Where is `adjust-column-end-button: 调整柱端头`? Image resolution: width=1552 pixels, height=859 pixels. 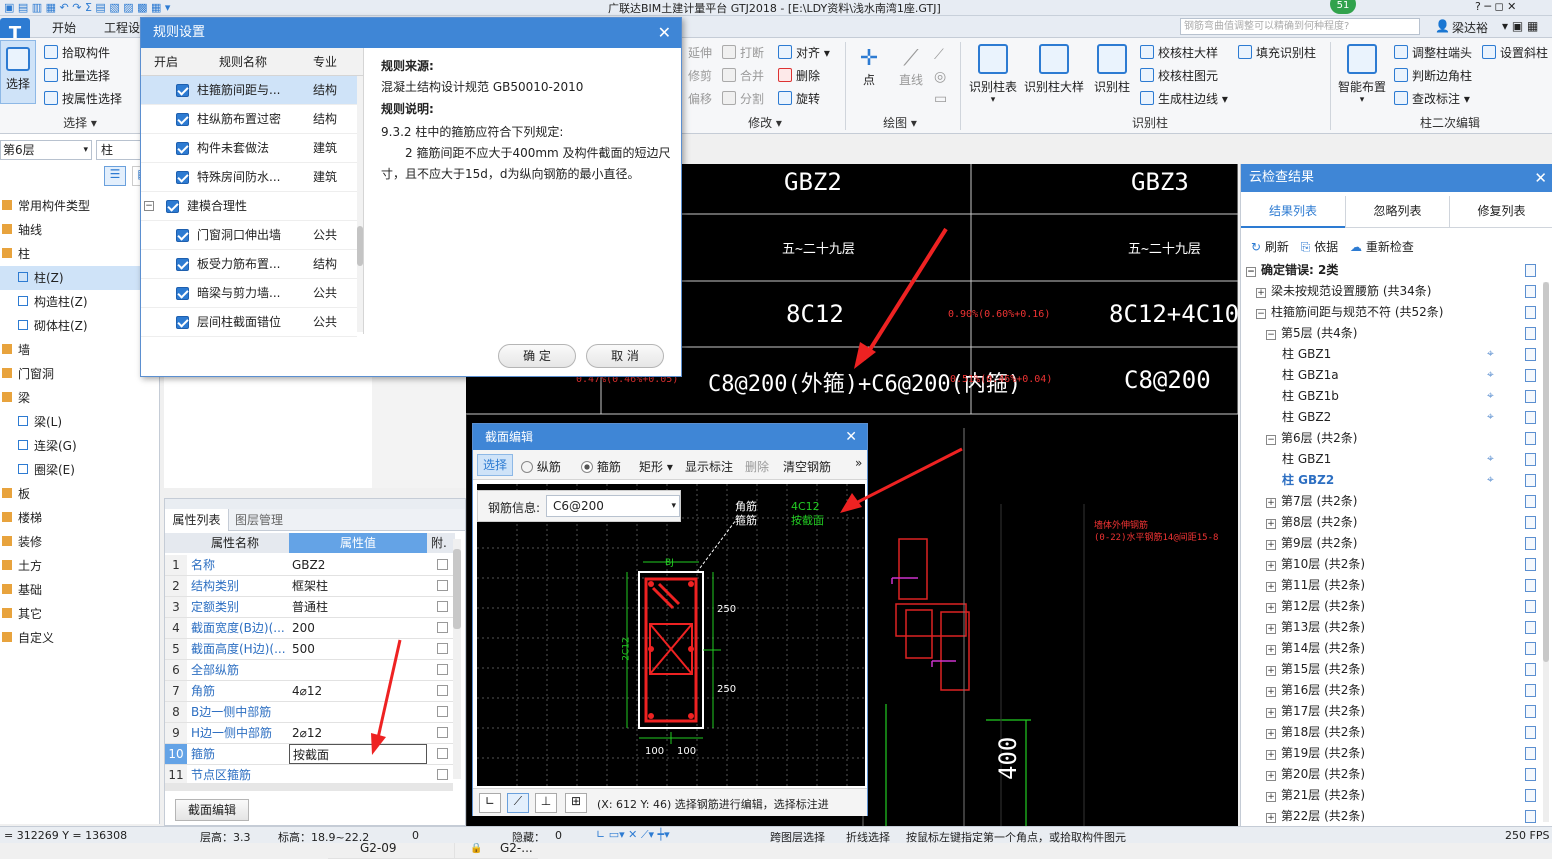
adjust-column-end-button: 调整柱端头 is located at coordinates (1433, 52).